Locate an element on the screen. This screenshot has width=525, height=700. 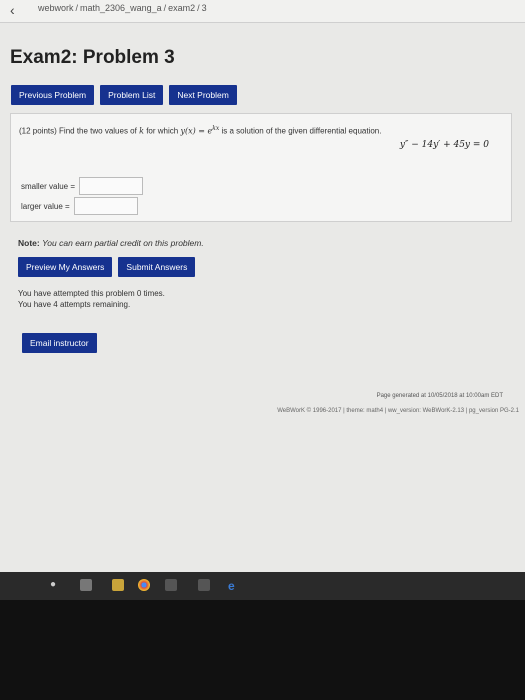
microphone-icon: ● is located at coordinates (56, 585).